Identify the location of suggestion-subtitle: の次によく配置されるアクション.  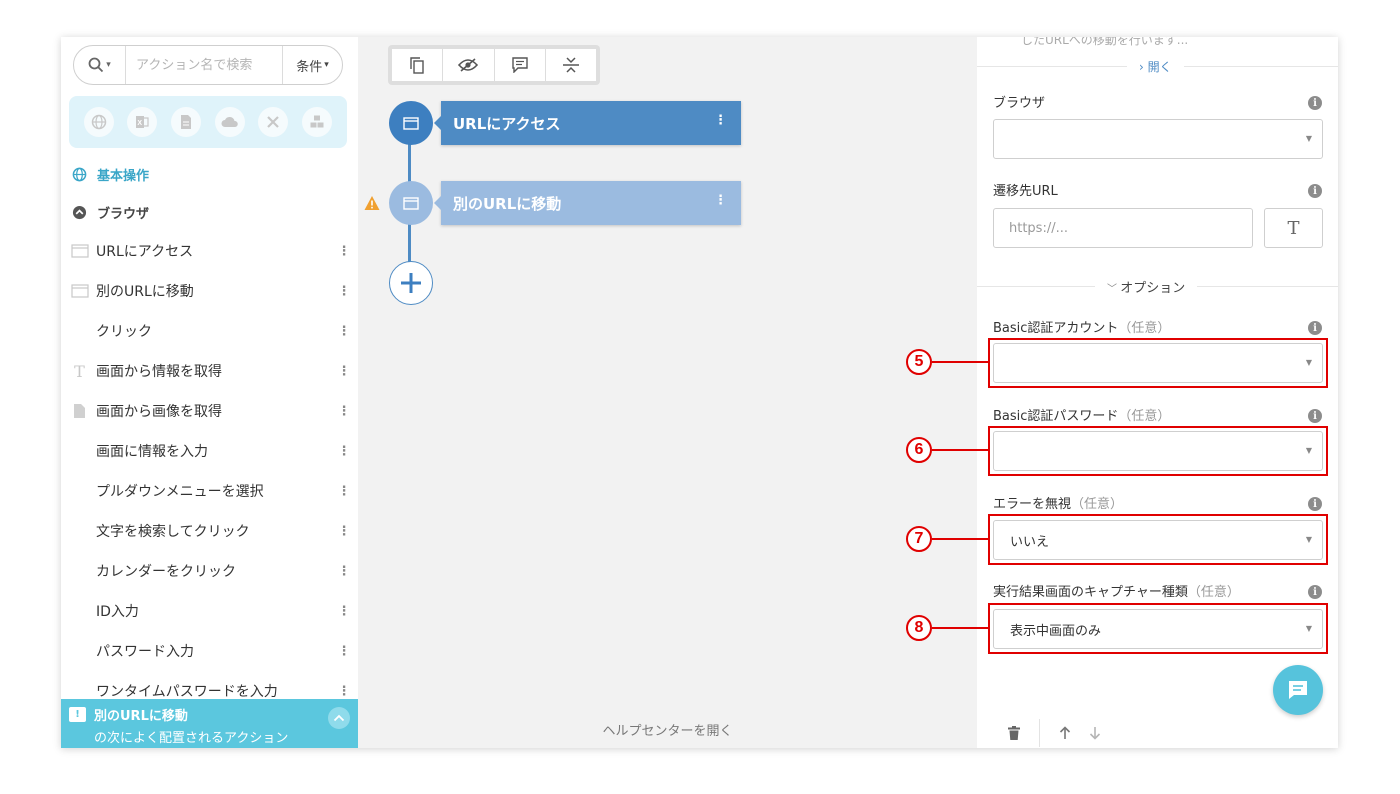
(191, 738).